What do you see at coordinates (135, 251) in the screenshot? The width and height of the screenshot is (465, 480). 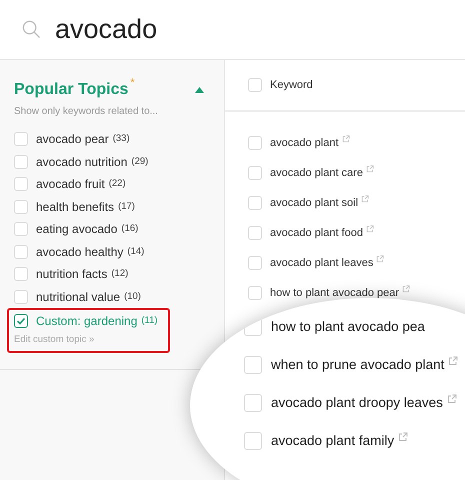 I see `topic-count: (14)` at bounding box center [135, 251].